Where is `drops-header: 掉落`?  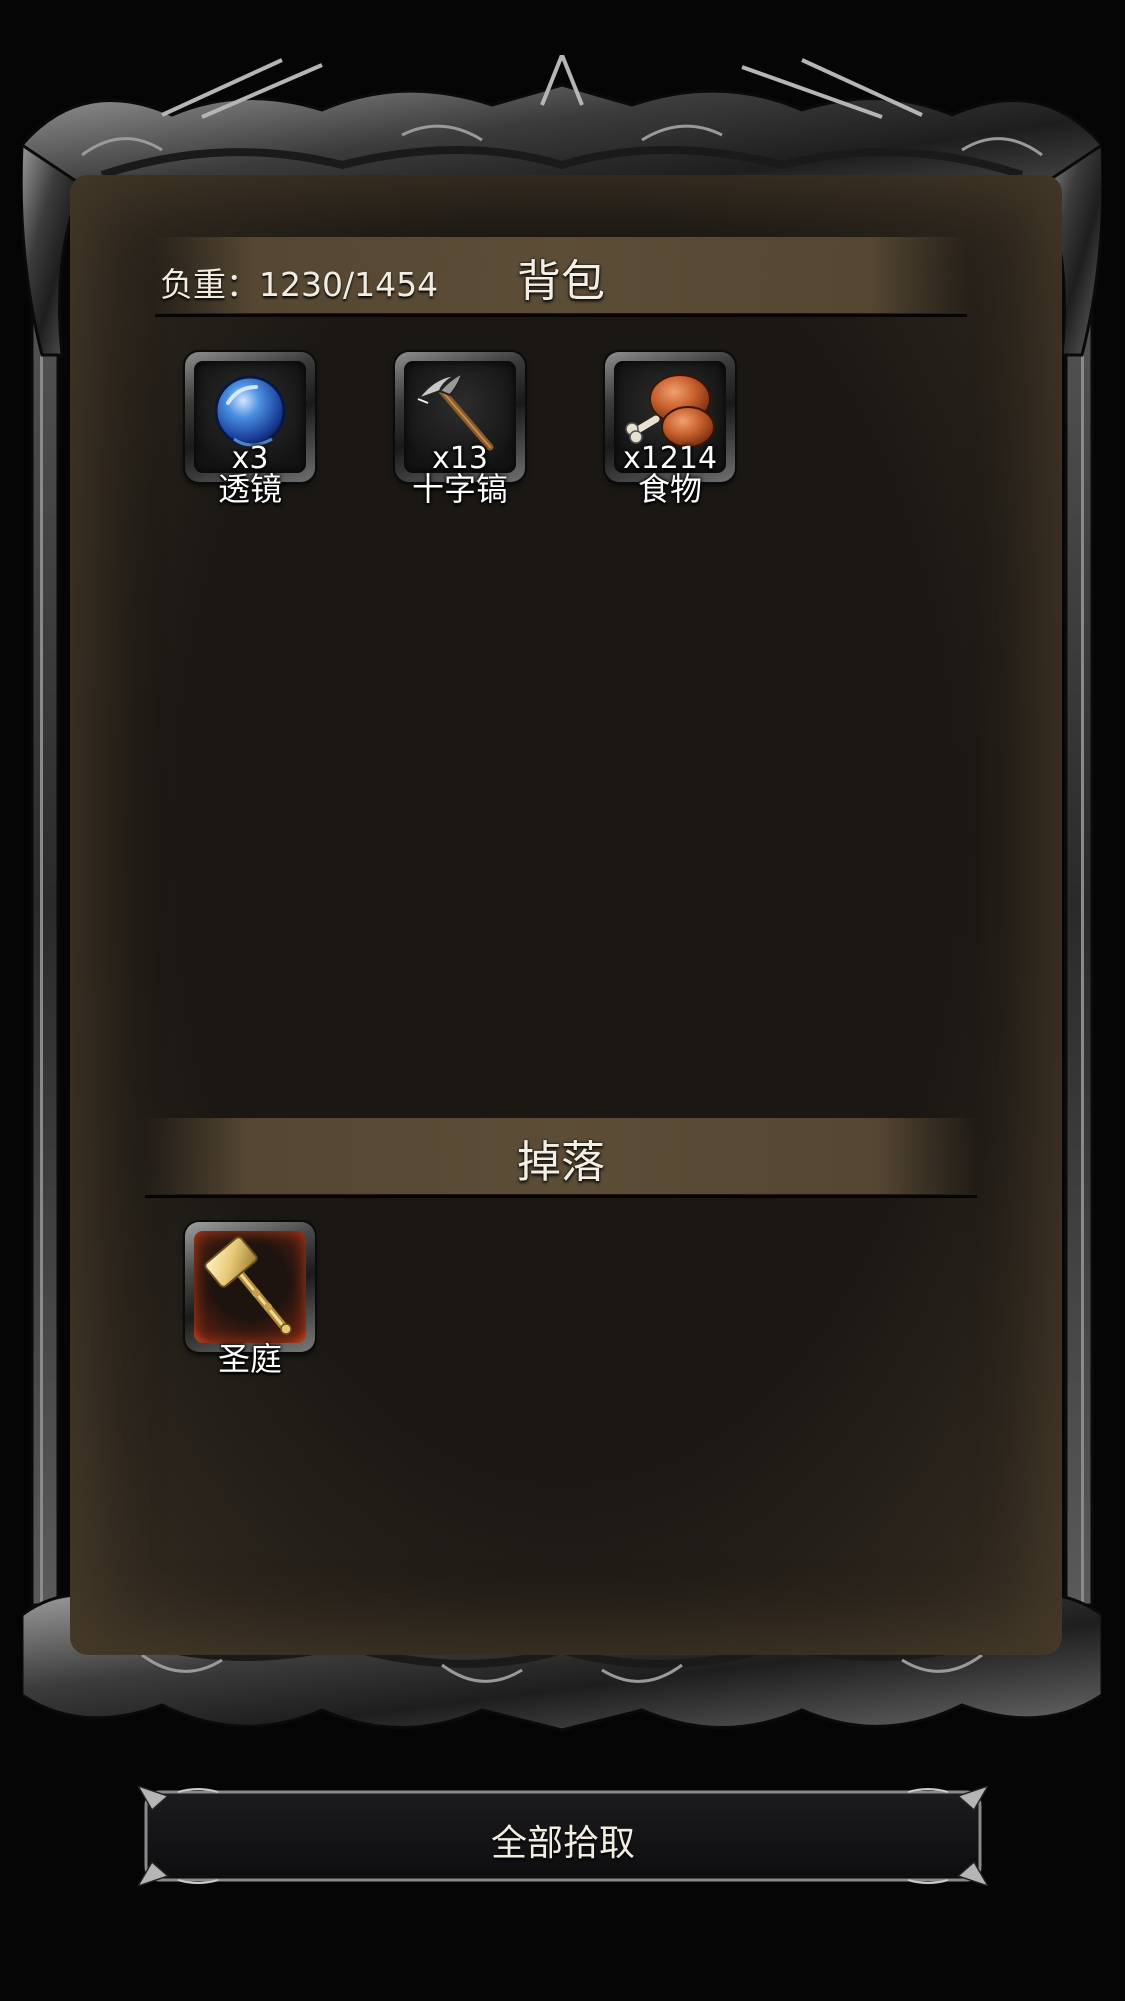
drops-header: 掉落 is located at coordinates (561, 1158).